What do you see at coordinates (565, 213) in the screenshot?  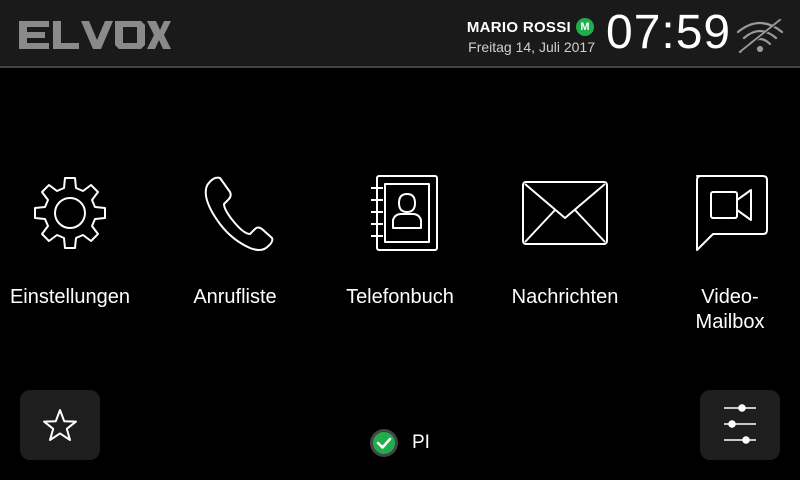 I see `envelope-icon` at bounding box center [565, 213].